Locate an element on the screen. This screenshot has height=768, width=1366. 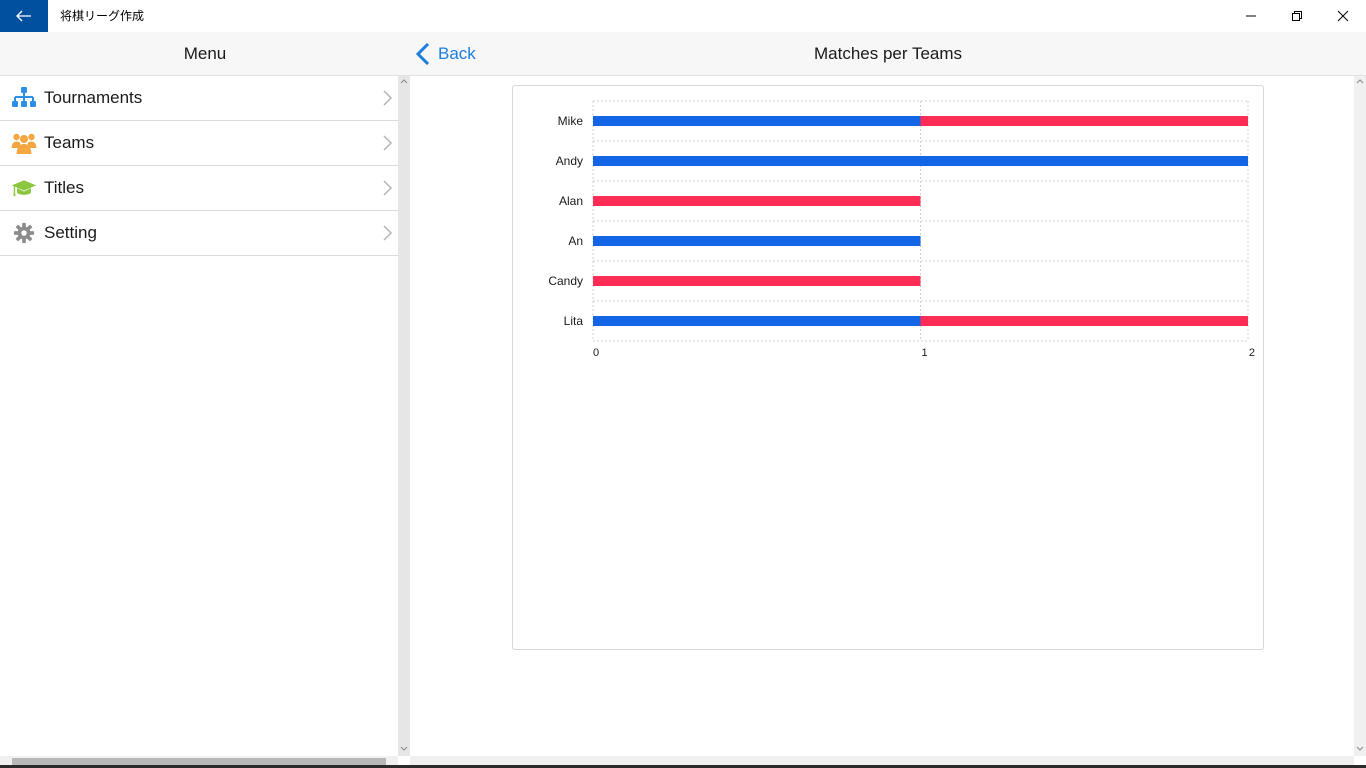
menu-header: Menu is located at coordinates (205, 54).